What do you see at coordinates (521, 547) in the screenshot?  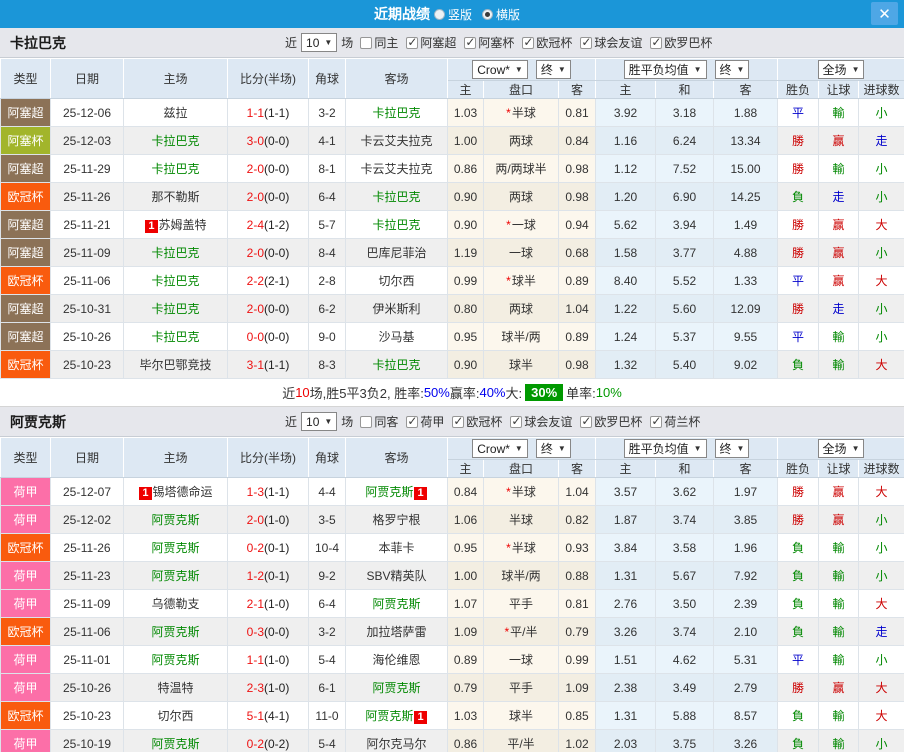 I see `handicap: *半球` at bounding box center [521, 547].